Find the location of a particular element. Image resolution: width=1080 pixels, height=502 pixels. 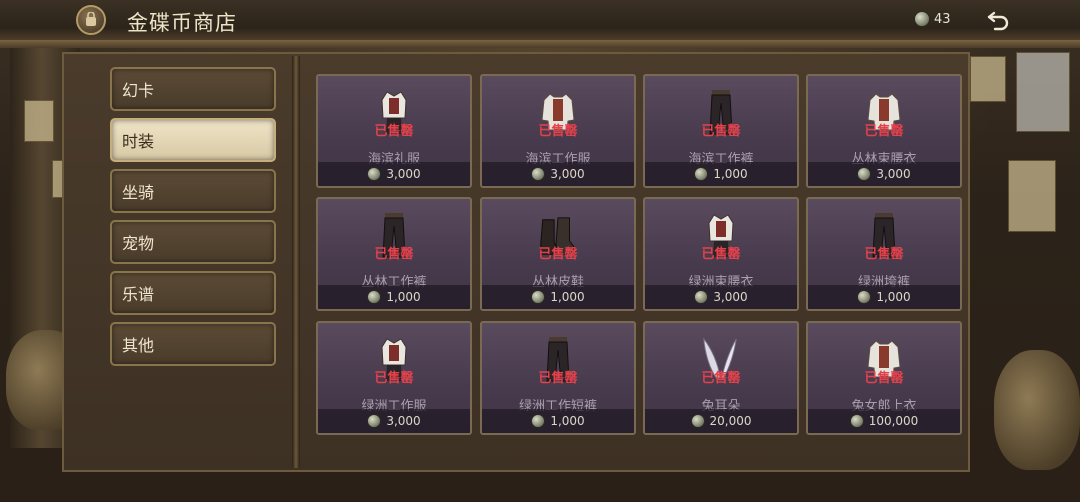

shop-item-card: 已售罄 绿洲工作服 3,000 is located at coordinates (394, 378).